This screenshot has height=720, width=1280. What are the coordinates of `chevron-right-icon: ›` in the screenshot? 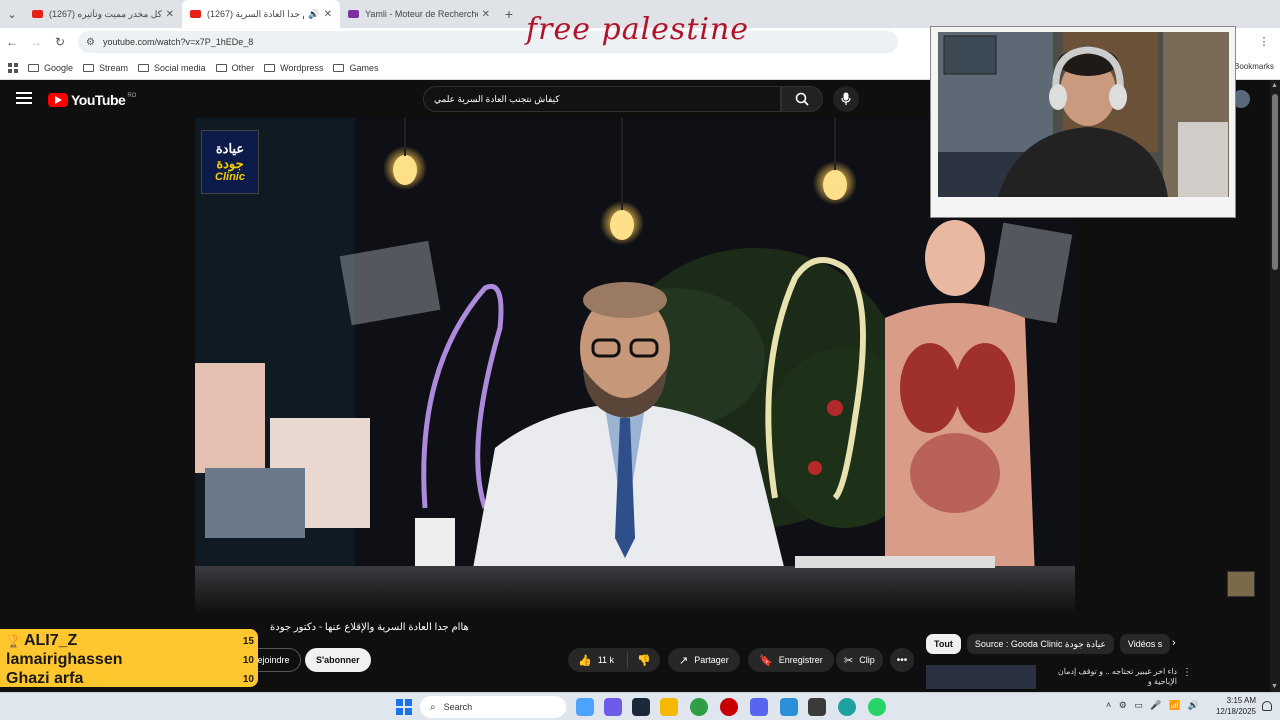 It's located at (1174, 643).